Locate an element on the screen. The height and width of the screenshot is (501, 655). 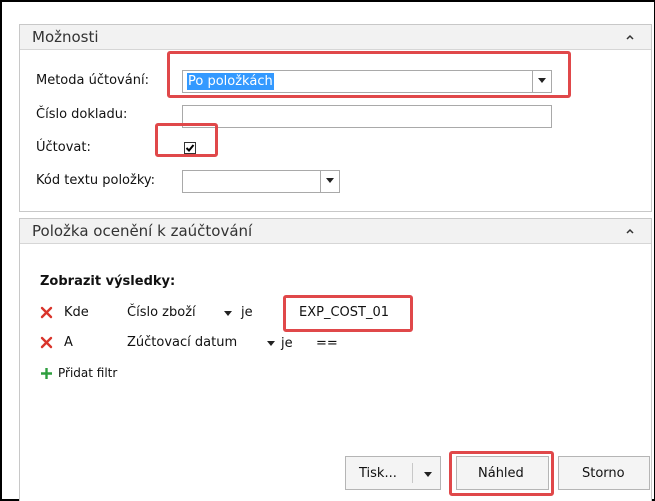
document-no-label: Číslo dokladu: is located at coordinates (82, 114).